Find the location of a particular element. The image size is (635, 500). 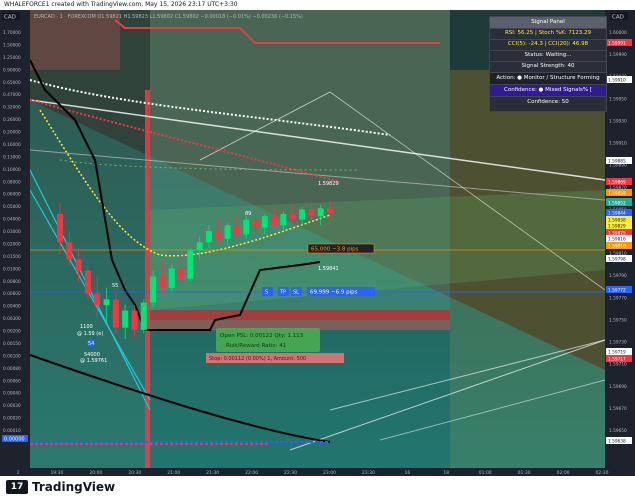

right-axis-tick: 1.59990 is located at coordinates (618, 55).